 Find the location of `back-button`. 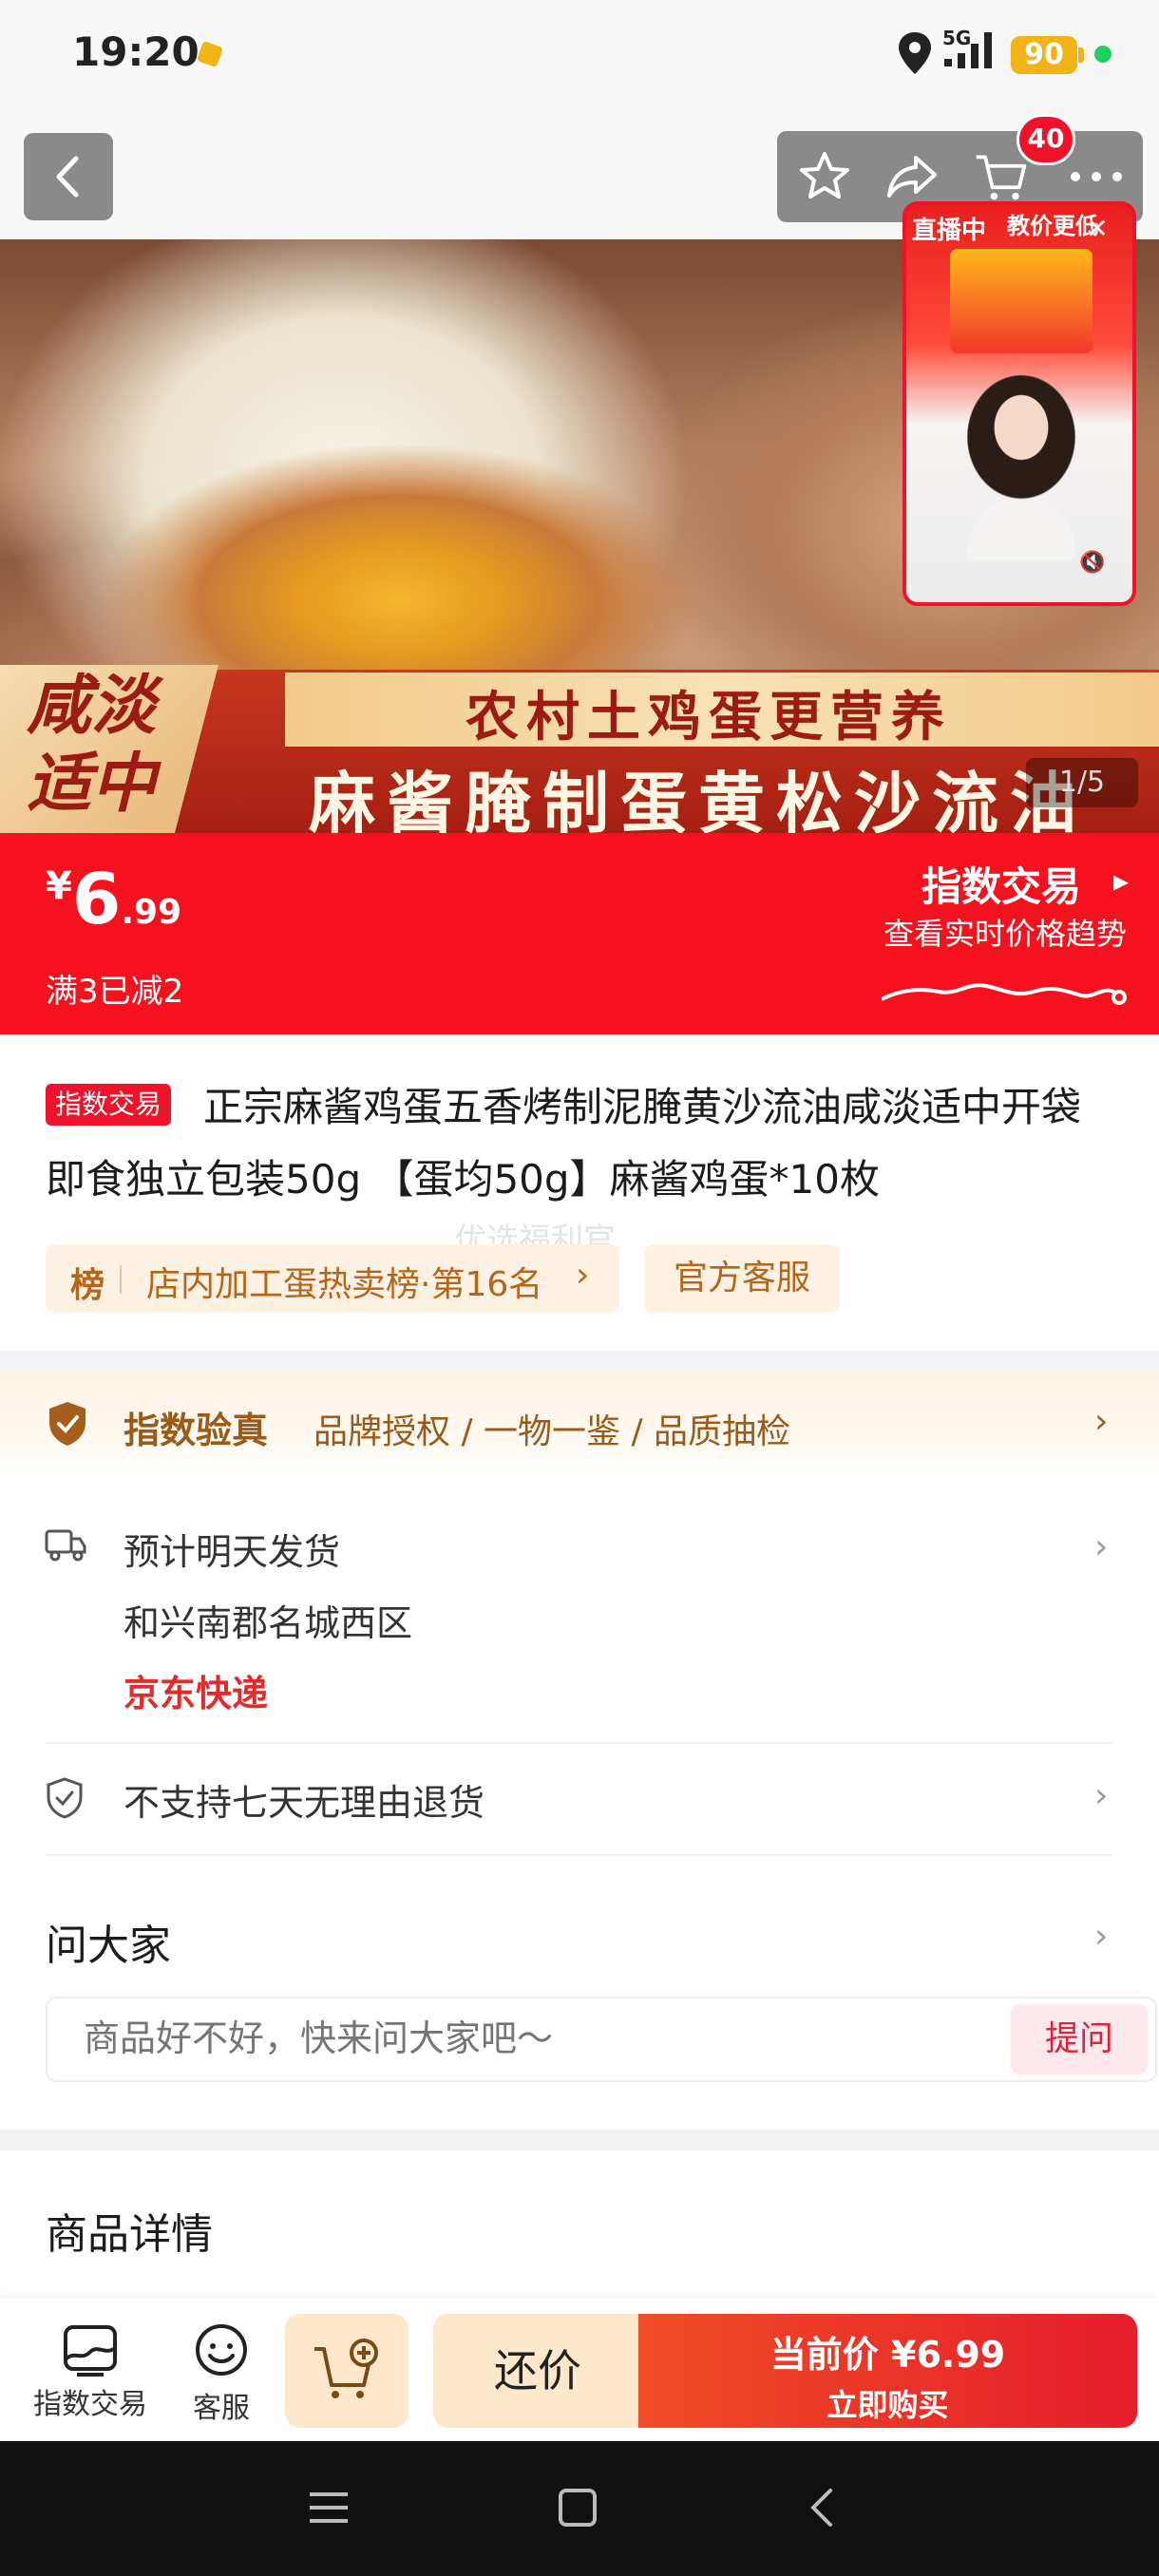

back-button is located at coordinates (68, 176).